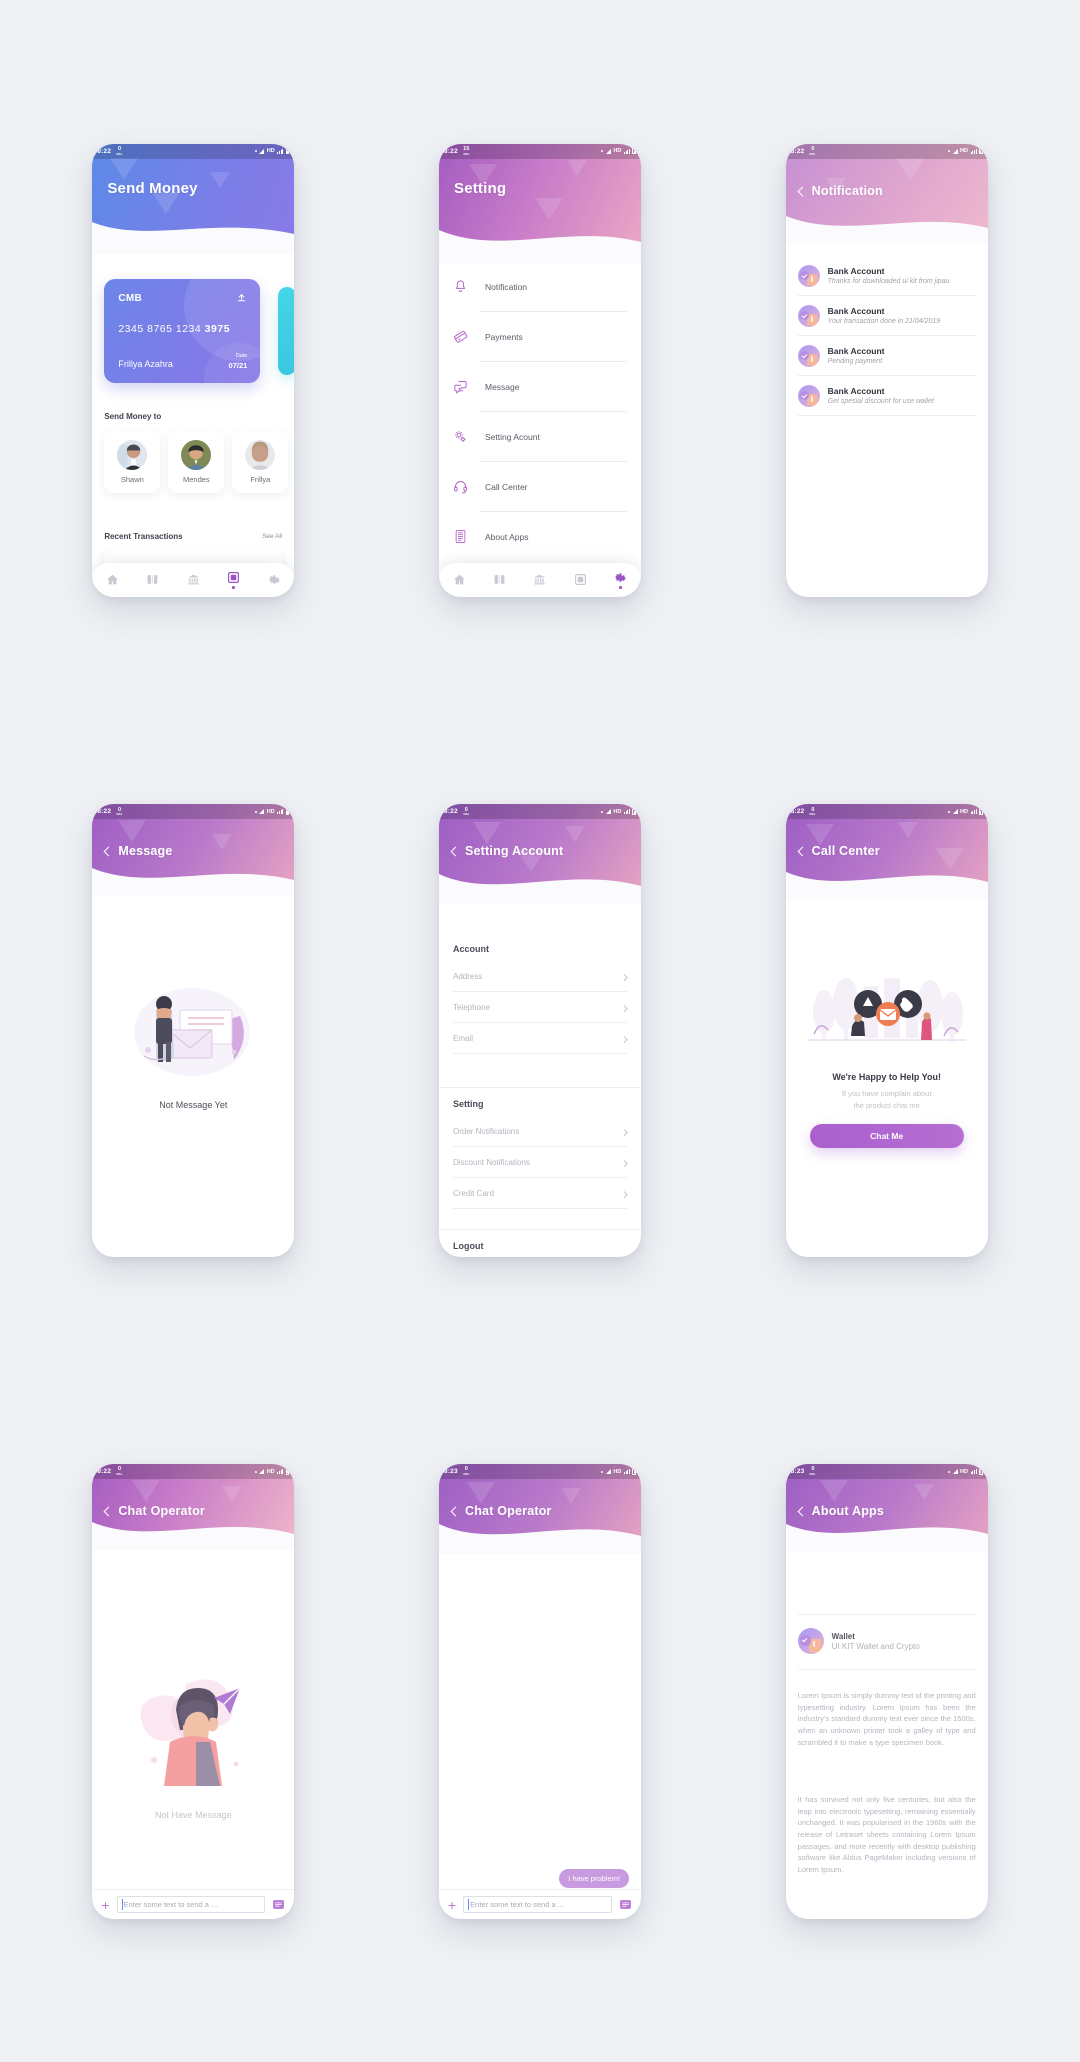 The image size is (1080, 2062). I want to click on setting-row-order-notifications: Order Notifications, so click(540, 1132).